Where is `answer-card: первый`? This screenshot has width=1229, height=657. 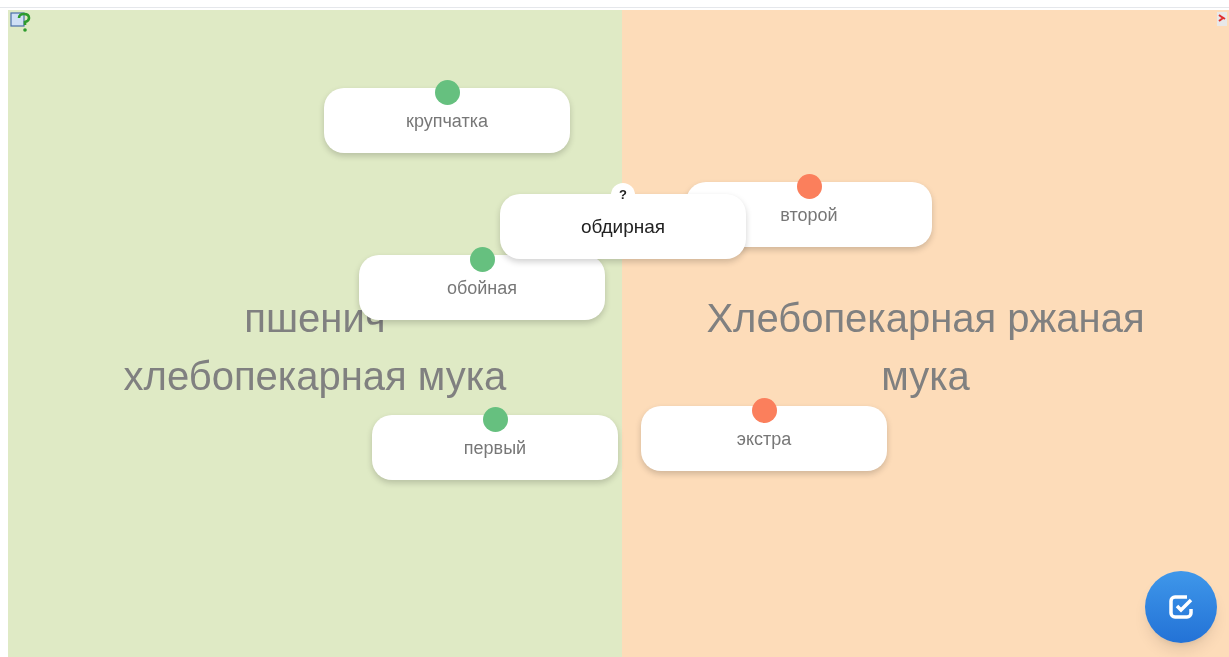 answer-card: первый is located at coordinates (495, 447).